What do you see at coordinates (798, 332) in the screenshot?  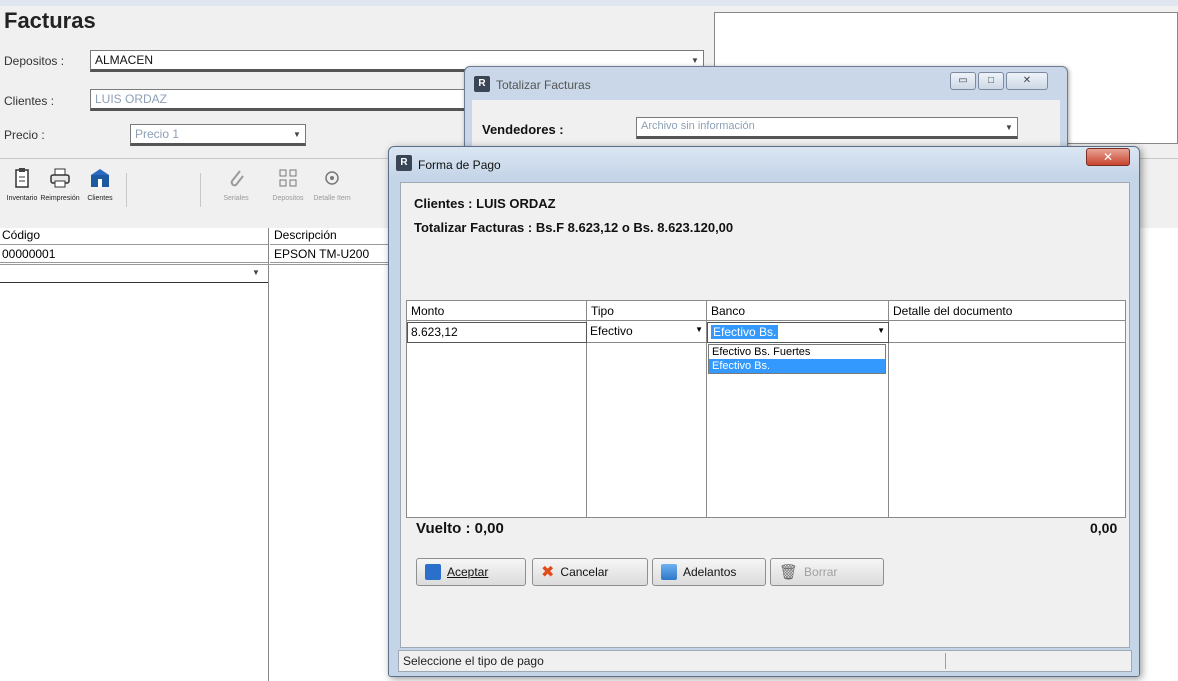 I see `banco-select: Efectivo Bs. ▼` at bounding box center [798, 332].